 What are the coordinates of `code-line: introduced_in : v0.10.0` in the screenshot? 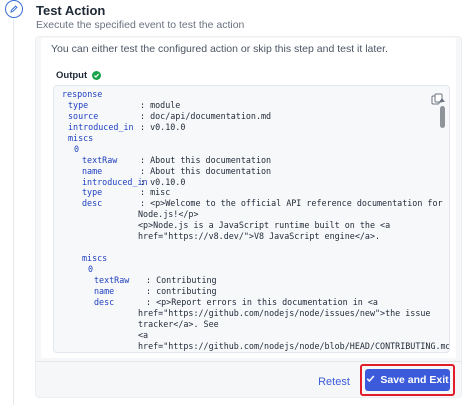 It's located at (244, 127).